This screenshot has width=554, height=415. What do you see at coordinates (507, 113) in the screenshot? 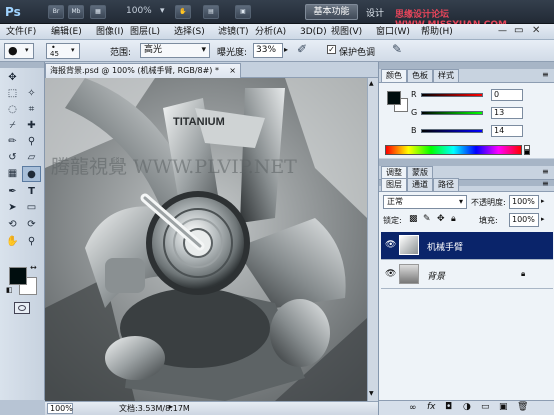
I see `input-g: 13` at bounding box center [507, 113].